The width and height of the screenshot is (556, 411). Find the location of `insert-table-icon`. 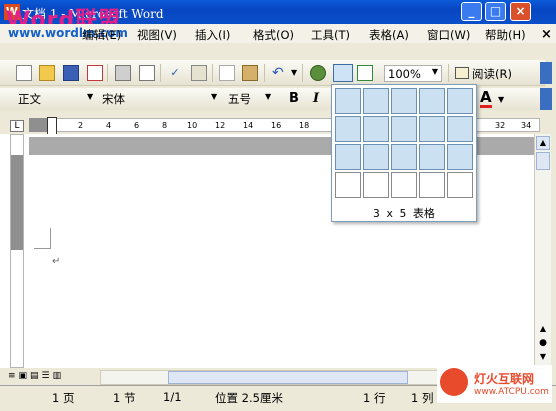

insert-table-icon is located at coordinates (343, 73).